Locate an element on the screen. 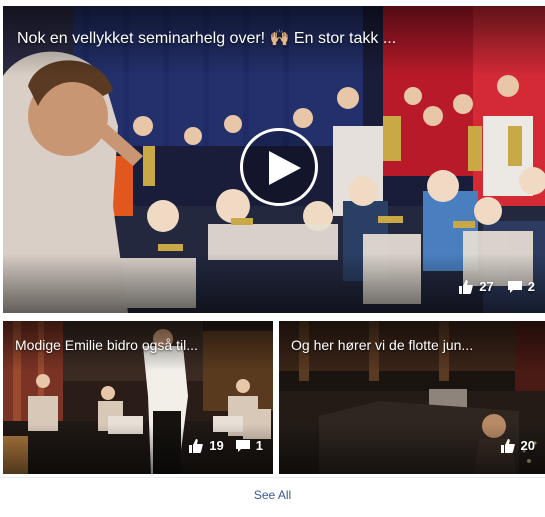  see-all-link: See All is located at coordinates (272, 495).